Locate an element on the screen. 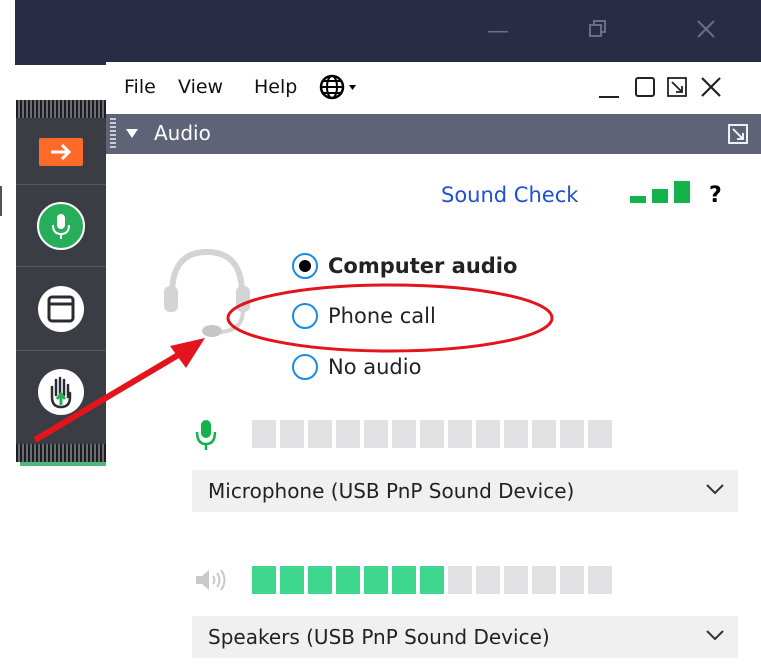 The image size is (761, 666). highlight-ellipse is located at coordinates (390, 318).